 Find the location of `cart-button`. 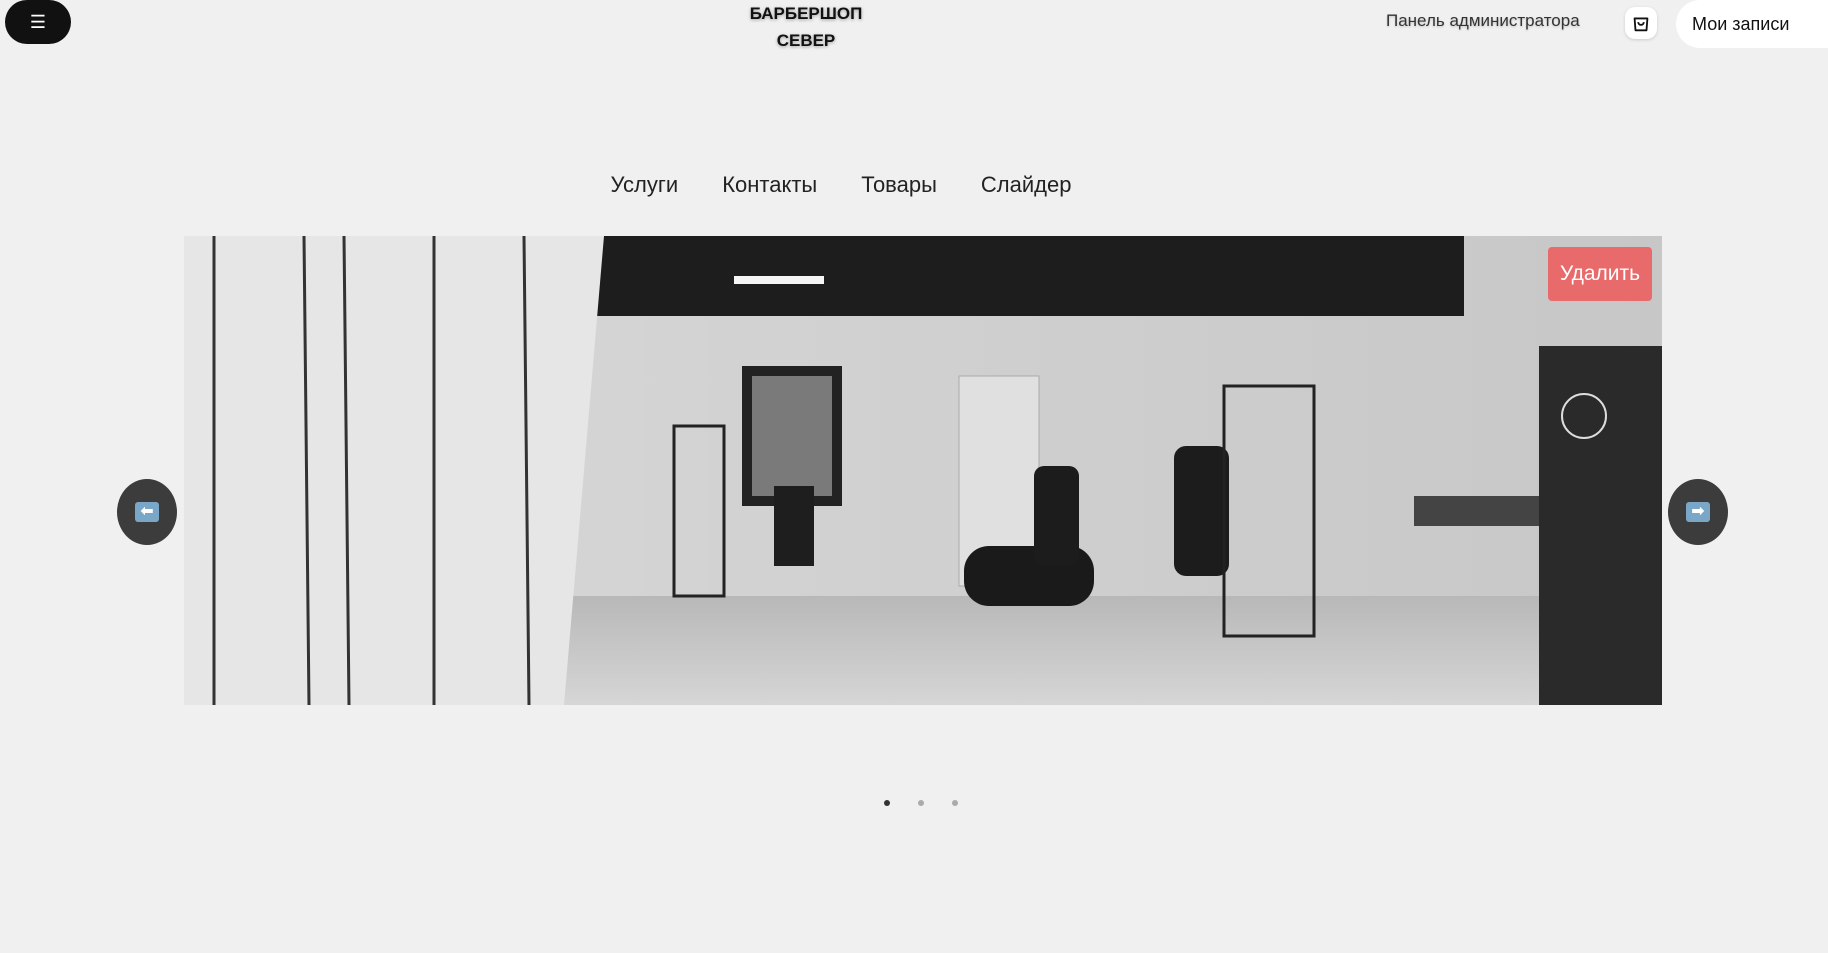

cart-button is located at coordinates (1641, 23).